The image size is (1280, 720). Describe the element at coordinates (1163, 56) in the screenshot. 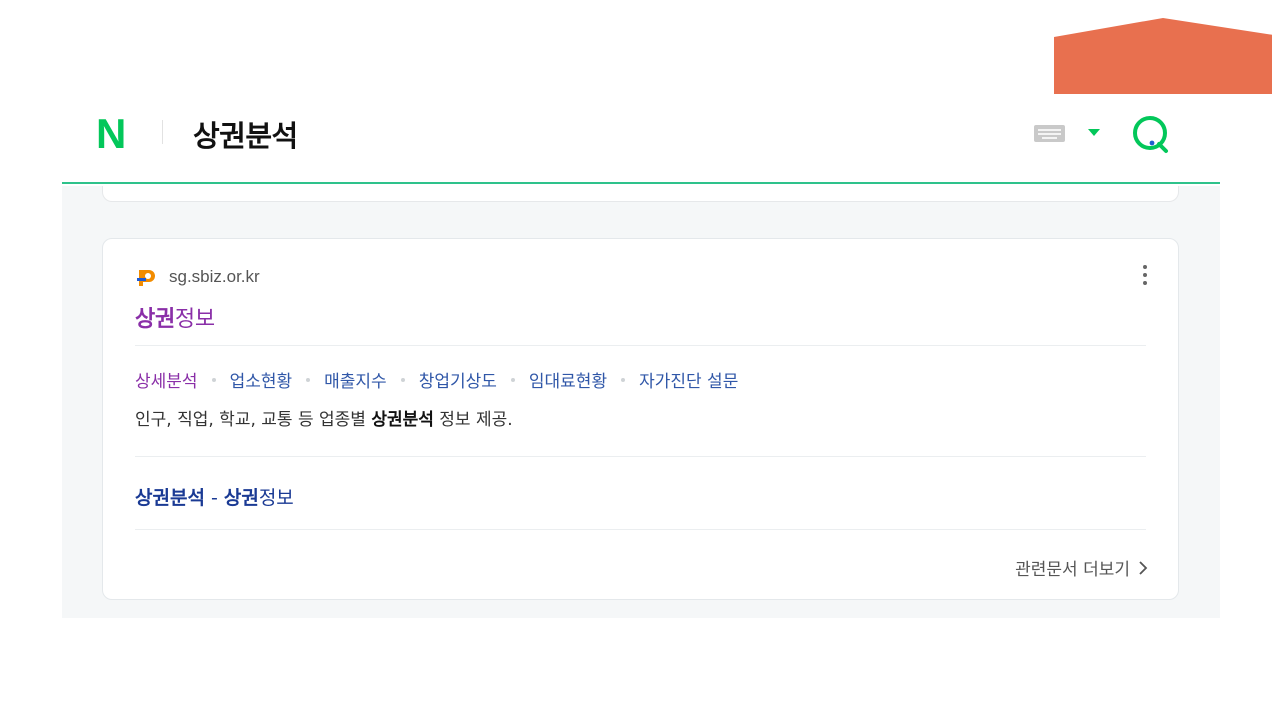

I see `decorative-shape` at that location.